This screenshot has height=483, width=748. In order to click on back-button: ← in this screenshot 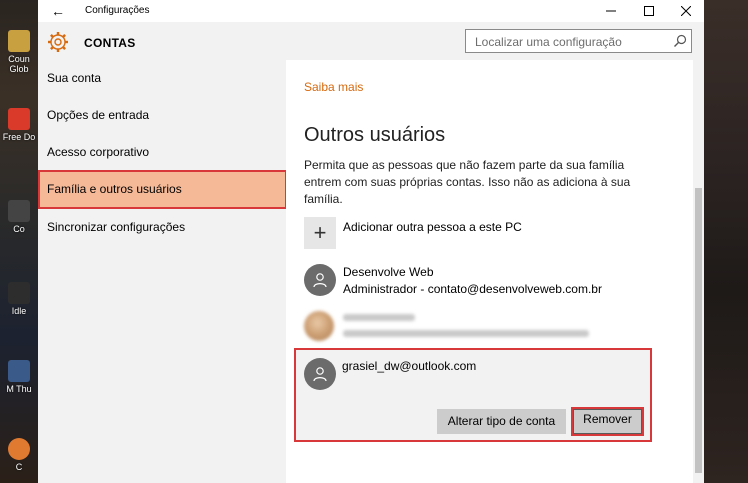, I will do `click(58, 11)`.